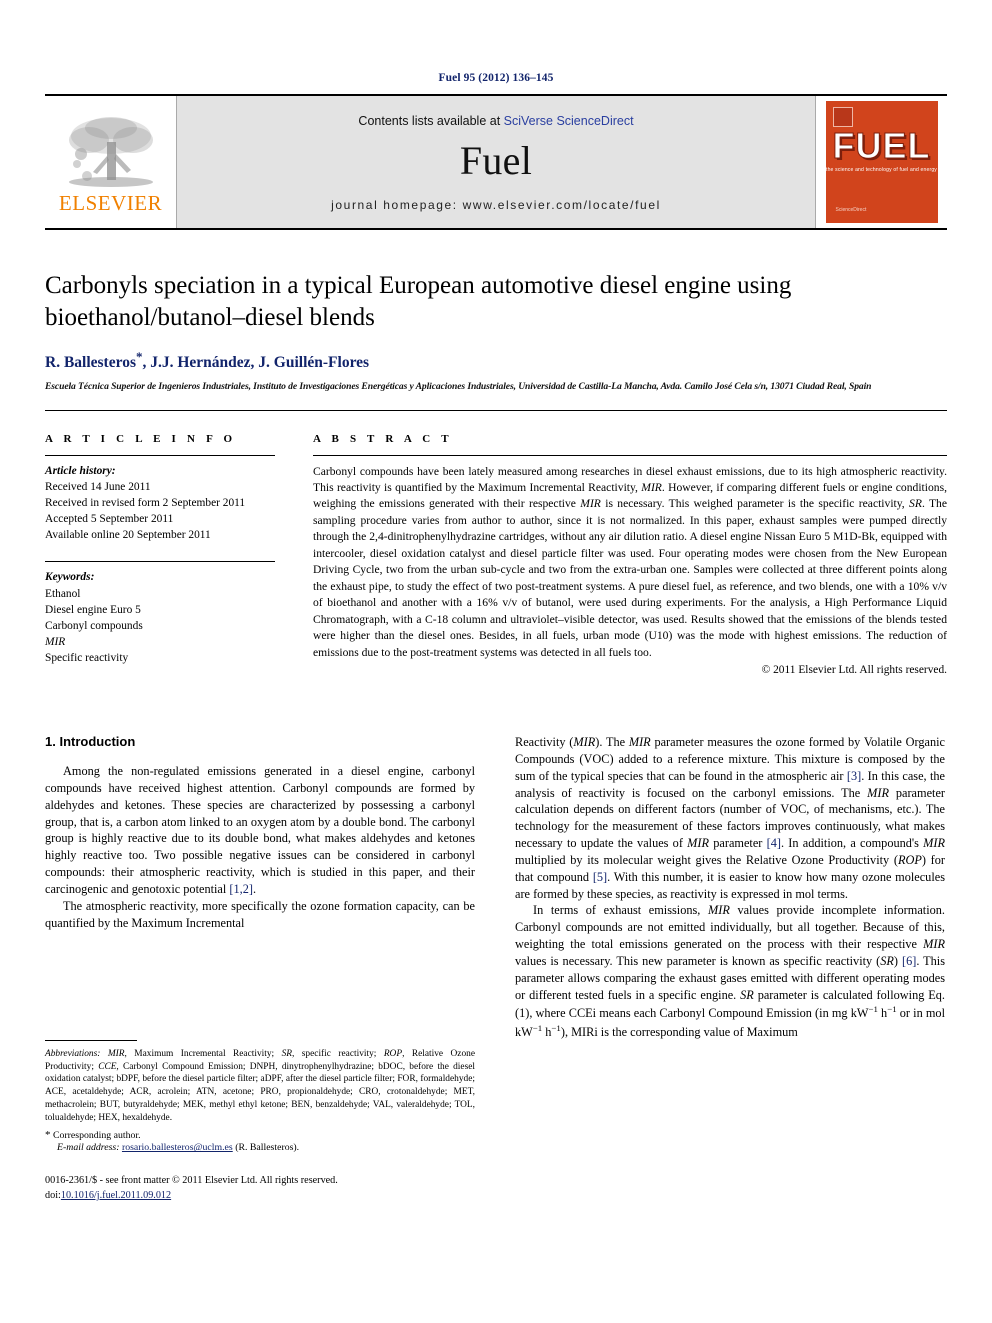 The height and width of the screenshot is (1323, 992). What do you see at coordinates (98, 486) in the screenshot?
I see `history-item: Received 14 June 2011` at bounding box center [98, 486].